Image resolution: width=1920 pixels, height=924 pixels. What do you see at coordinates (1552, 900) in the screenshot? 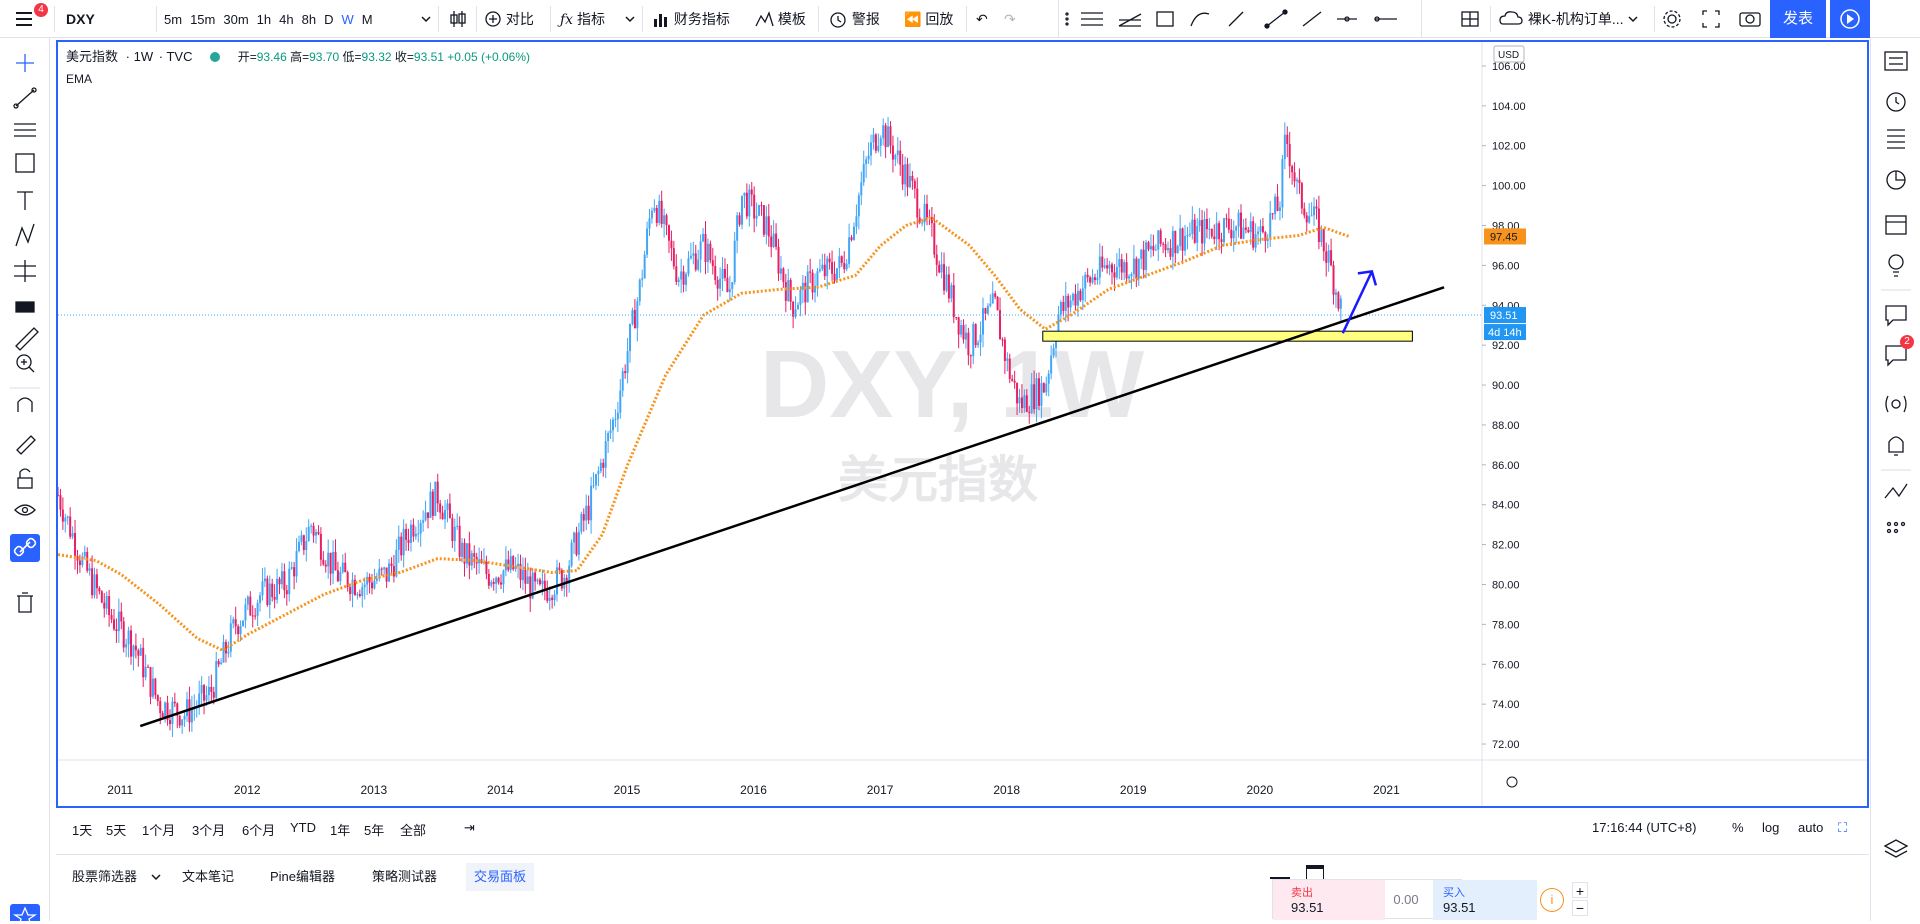
I see `info-icon: i` at bounding box center [1552, 900].